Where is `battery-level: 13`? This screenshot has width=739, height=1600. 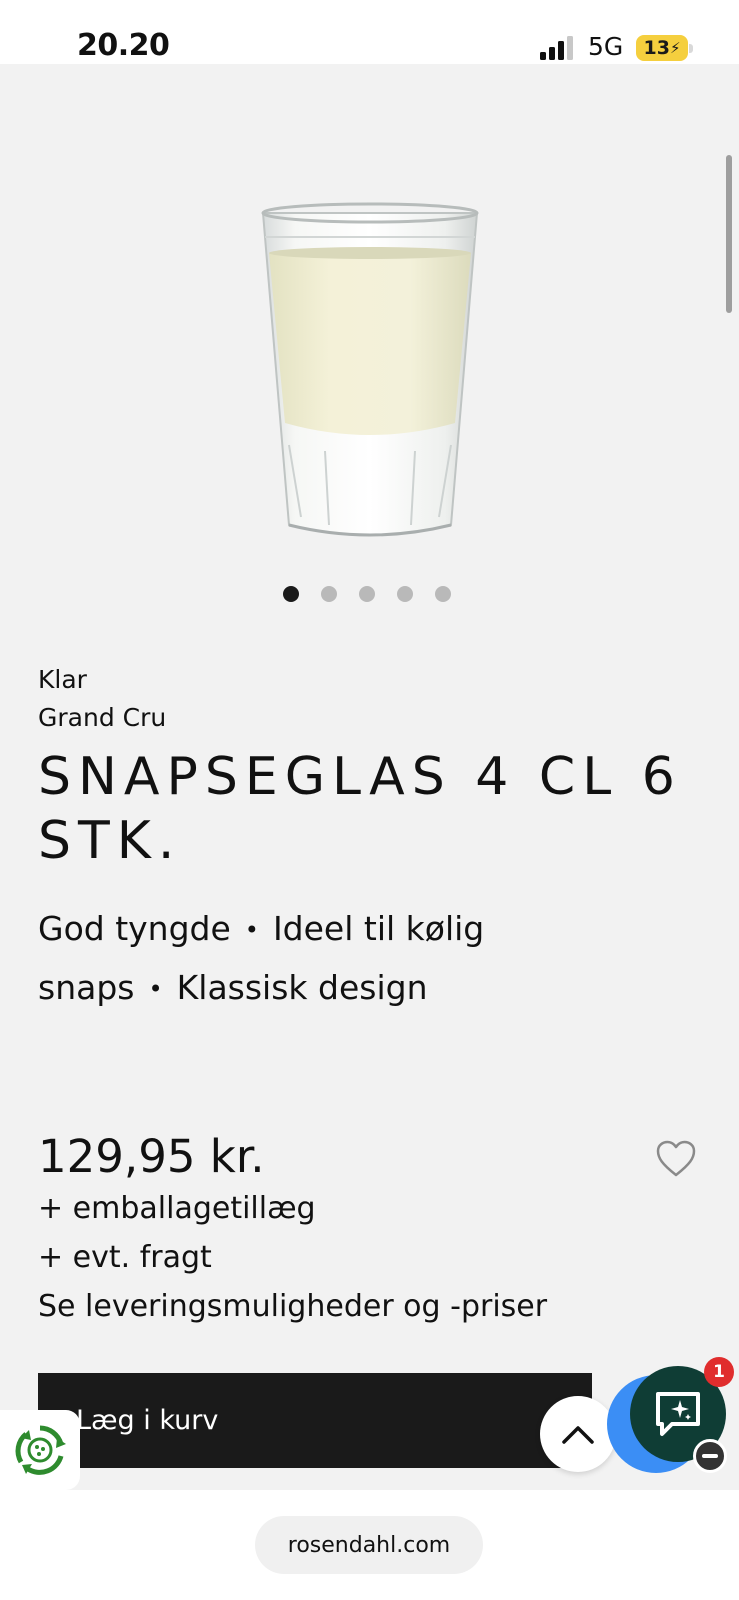
battery-level: 13 is located at coordinates (656, 48).